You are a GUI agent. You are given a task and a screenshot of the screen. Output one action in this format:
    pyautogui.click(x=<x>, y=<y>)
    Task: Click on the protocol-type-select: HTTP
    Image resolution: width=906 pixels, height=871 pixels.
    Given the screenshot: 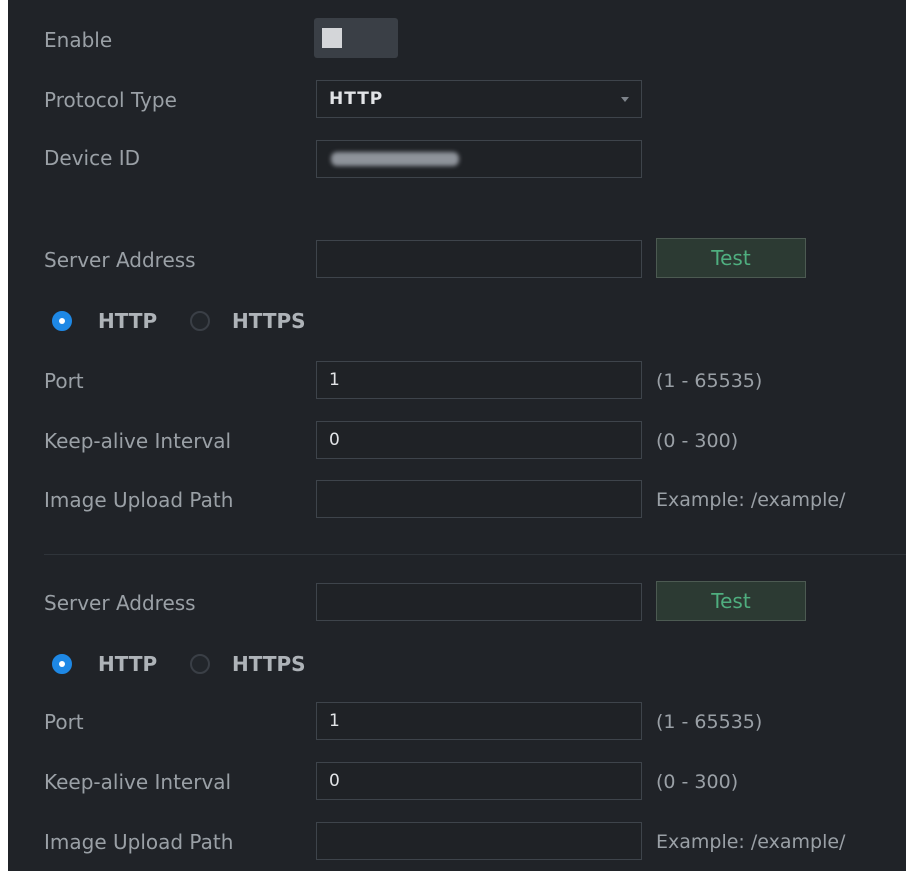 What is the action you would take?
    pyautogui.click(x=479, y=99)
    